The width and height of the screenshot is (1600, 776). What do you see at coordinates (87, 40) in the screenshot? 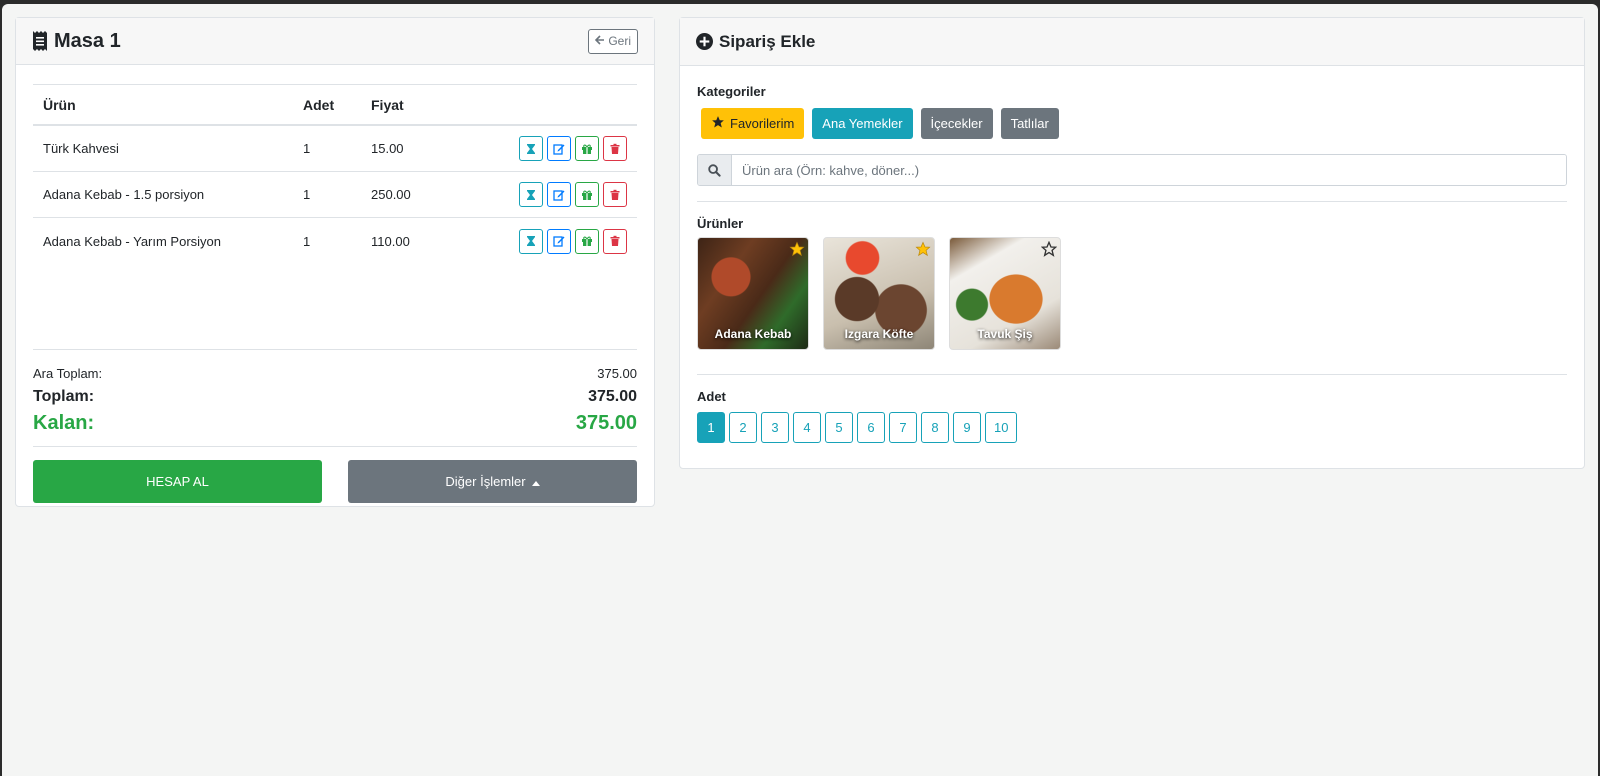
I see `page-title: Masa 1` at bounding box center [87, 40].